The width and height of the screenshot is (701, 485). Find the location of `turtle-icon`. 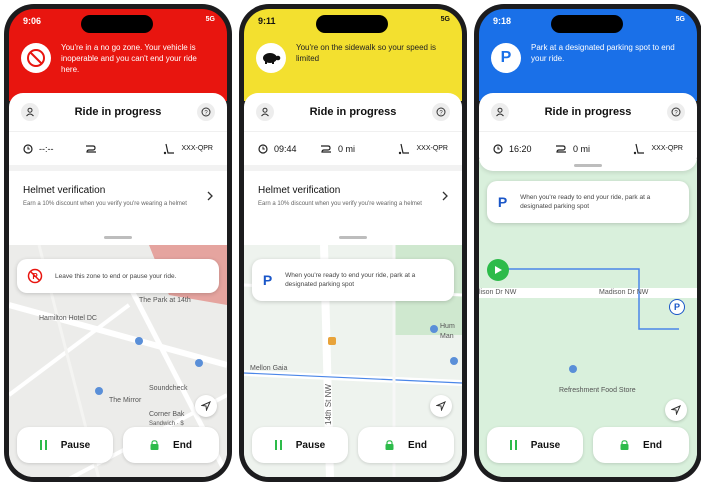

turtle-icon is located at coordinates (271, 58).